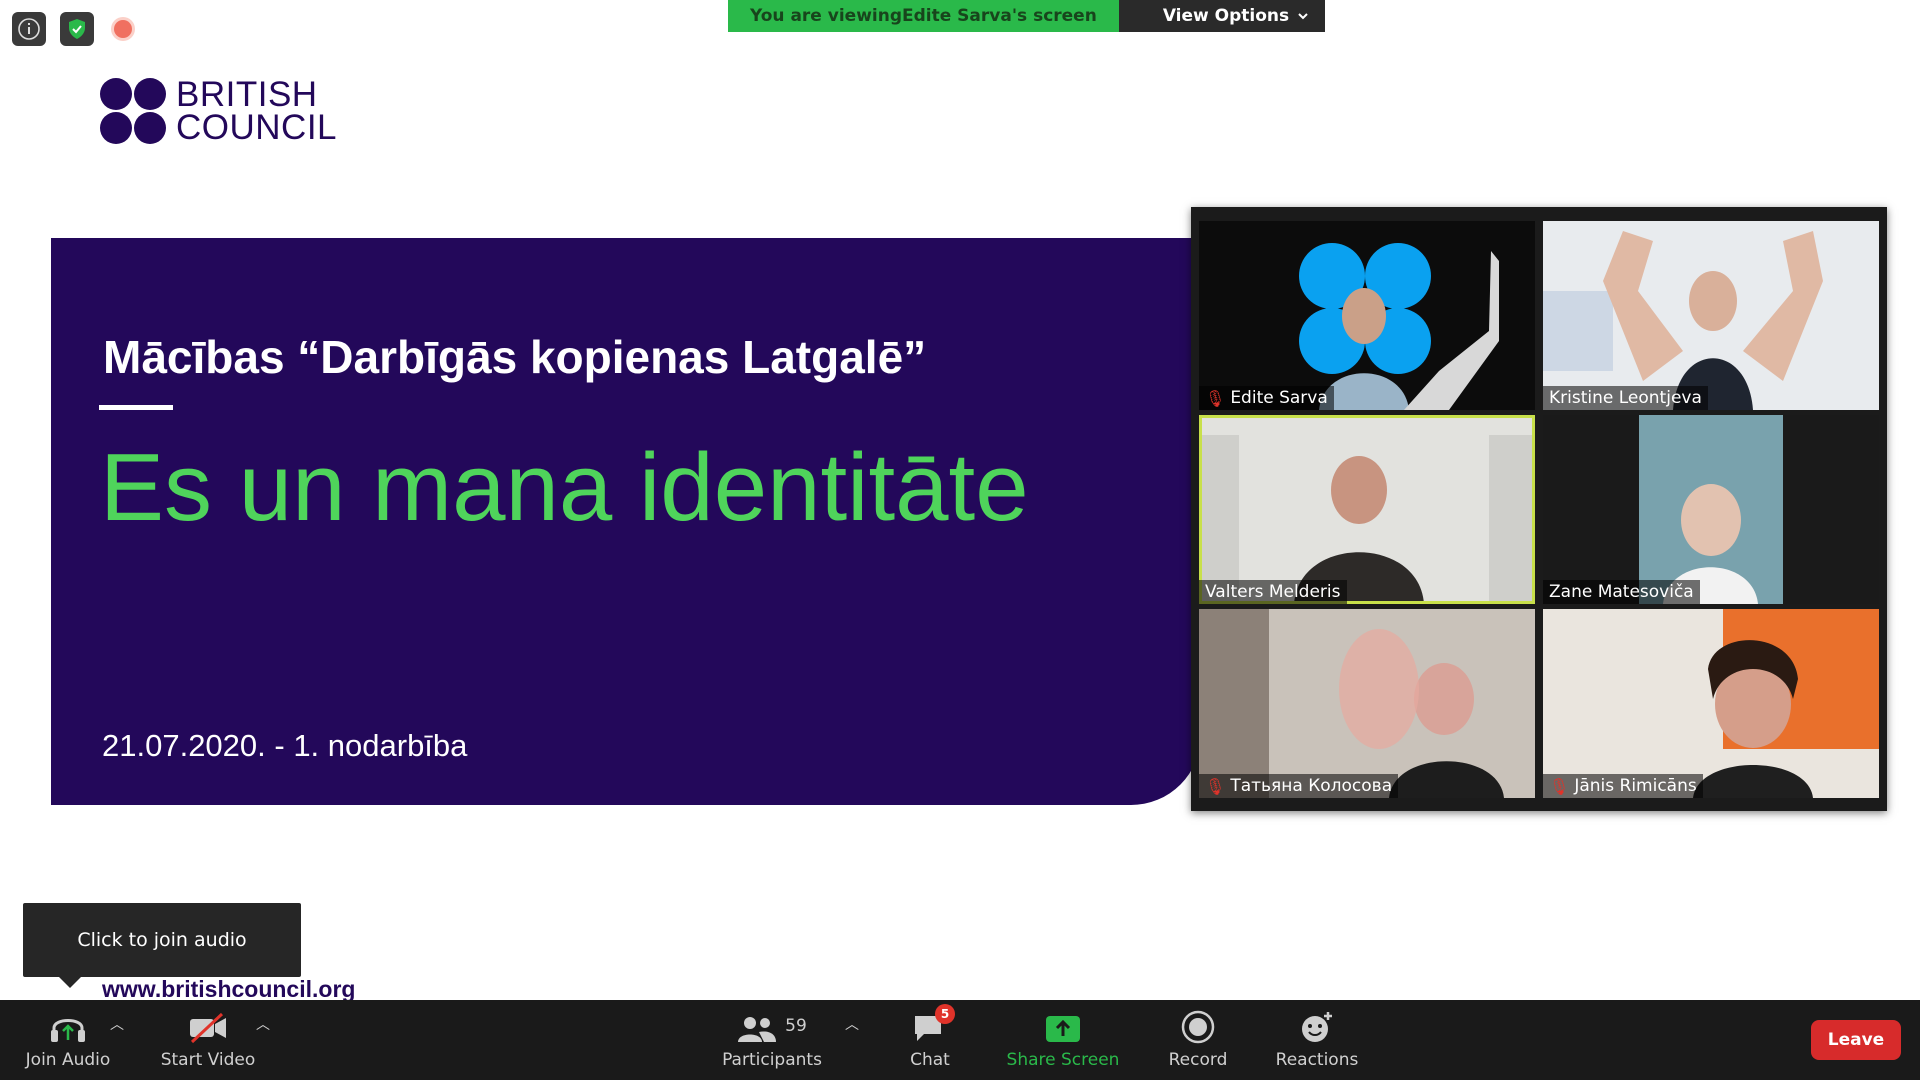 The width and height of the screenshot is (1920, 1080). I want to click on participant-name-tag: Valters Melderis, so click(1273, 592).